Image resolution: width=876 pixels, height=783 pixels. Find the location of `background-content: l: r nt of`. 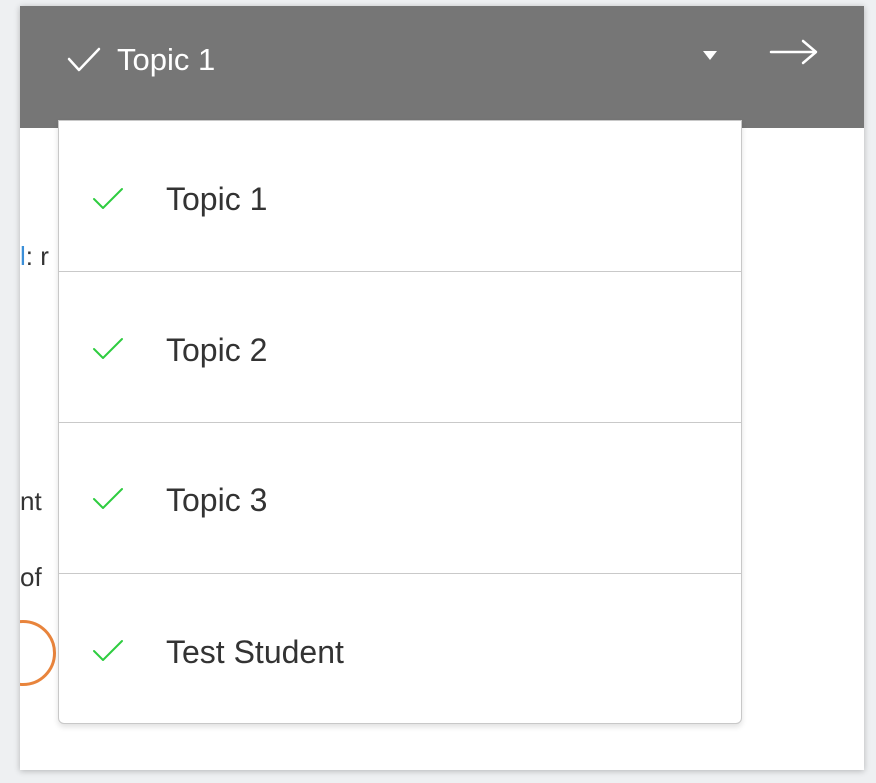

background-content: l: r nt of is located at coordinates (40, 449).